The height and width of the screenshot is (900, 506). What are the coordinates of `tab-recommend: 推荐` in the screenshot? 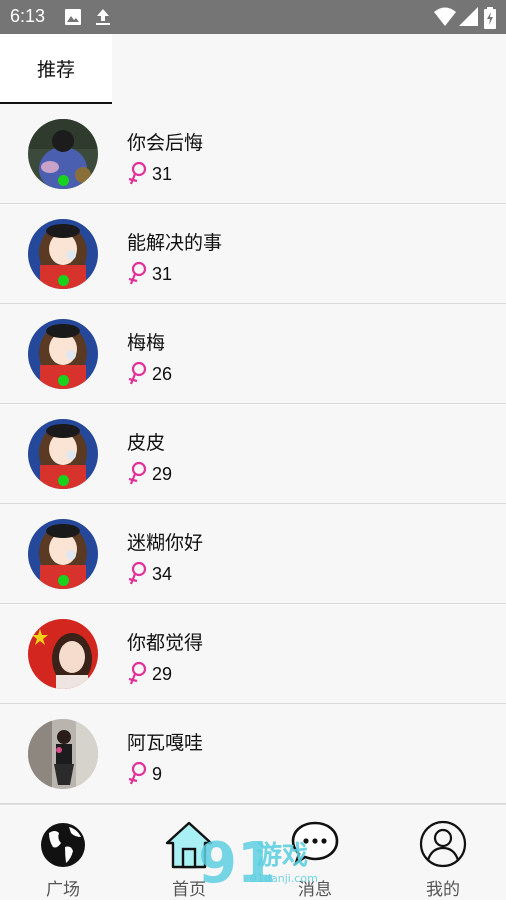 It's located at (56, 69).